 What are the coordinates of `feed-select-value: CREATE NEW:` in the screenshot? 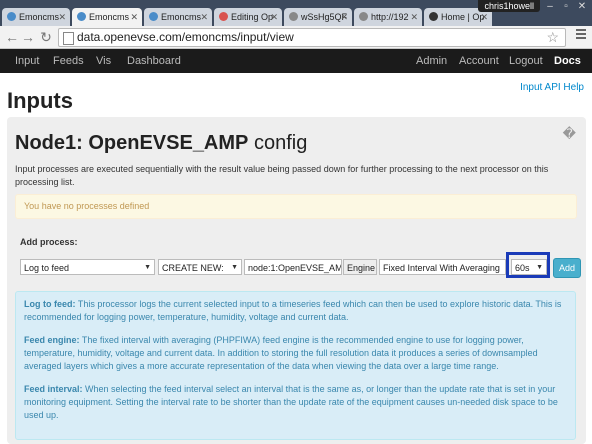 It's located at (193, 268).